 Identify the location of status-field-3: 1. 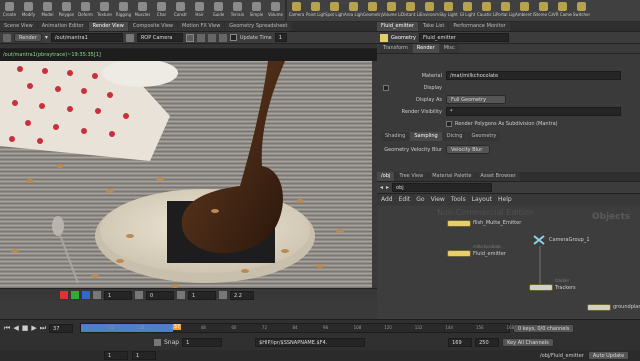
(202, 295).